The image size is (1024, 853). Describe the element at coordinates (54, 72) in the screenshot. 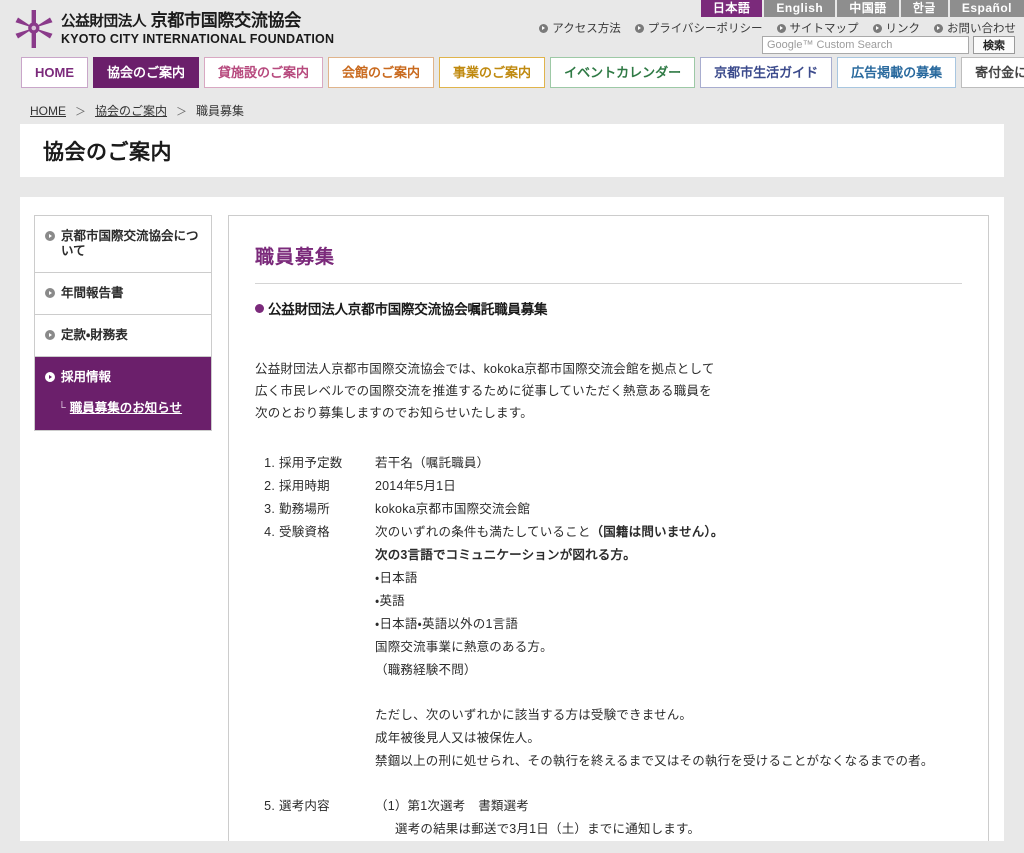

I see `nav-tab-home: HOME` at that location.